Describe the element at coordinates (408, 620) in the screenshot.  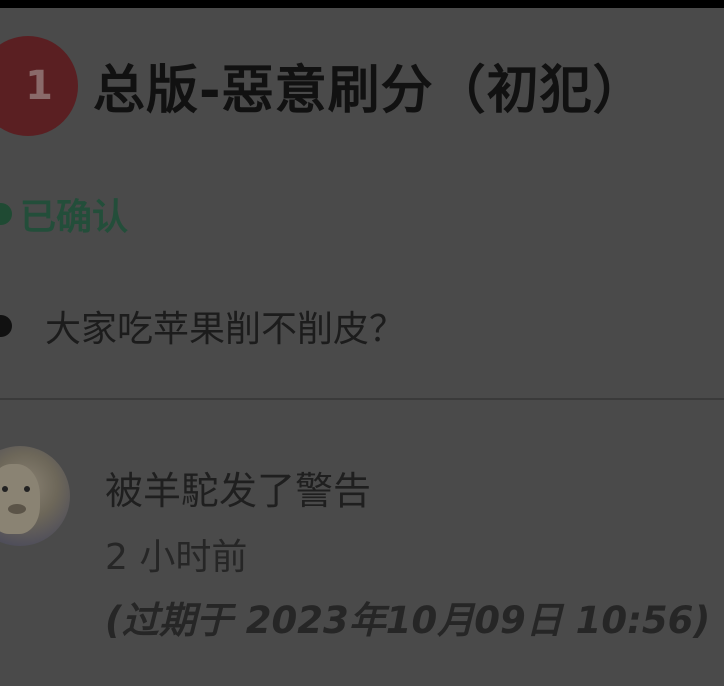
I see `activity-expiry: (过期于 2023年10月09日 10:56)` at that location.